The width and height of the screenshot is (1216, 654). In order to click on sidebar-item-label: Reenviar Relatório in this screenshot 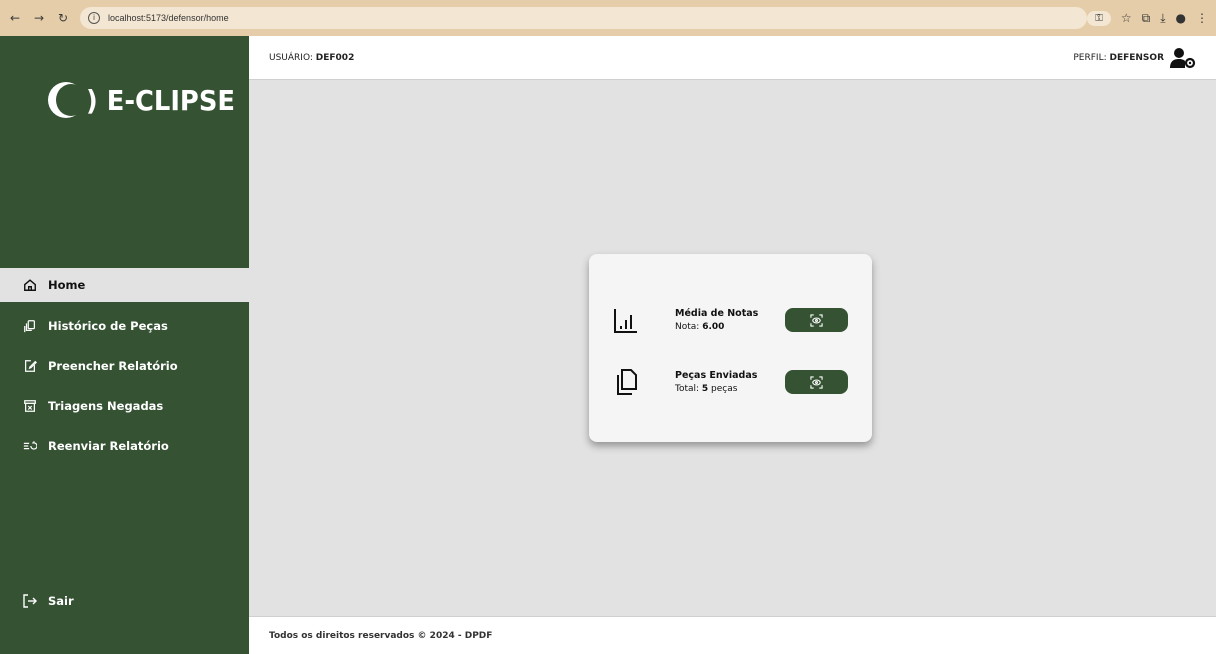, I will do `click(108, 446)`.